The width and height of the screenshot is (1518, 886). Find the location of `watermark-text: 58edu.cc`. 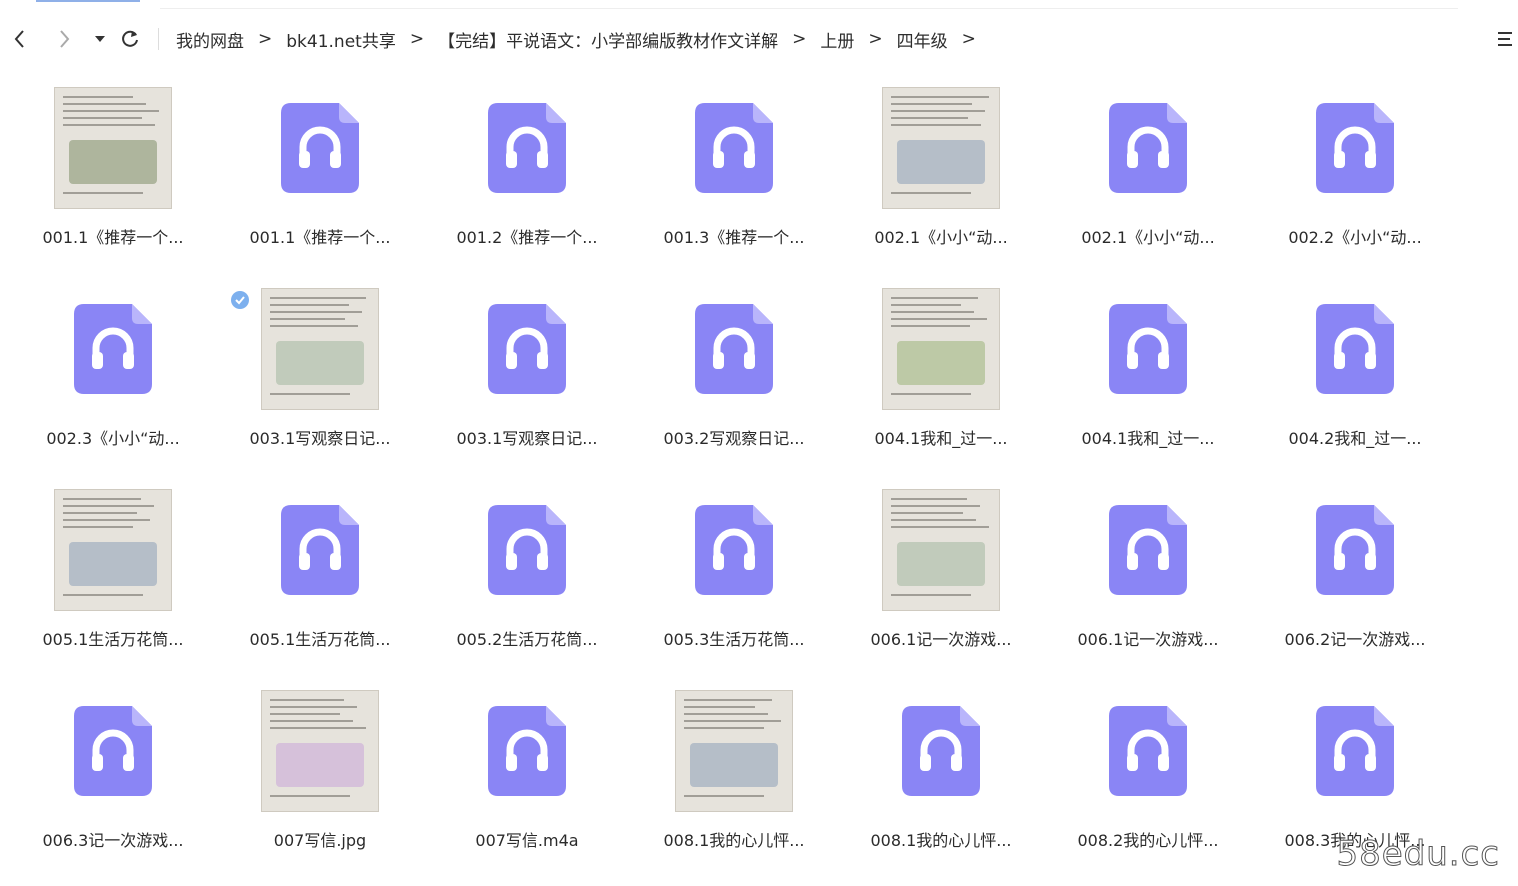

watermark-text: 58edu.cc is located at coordinates (1418, 854).